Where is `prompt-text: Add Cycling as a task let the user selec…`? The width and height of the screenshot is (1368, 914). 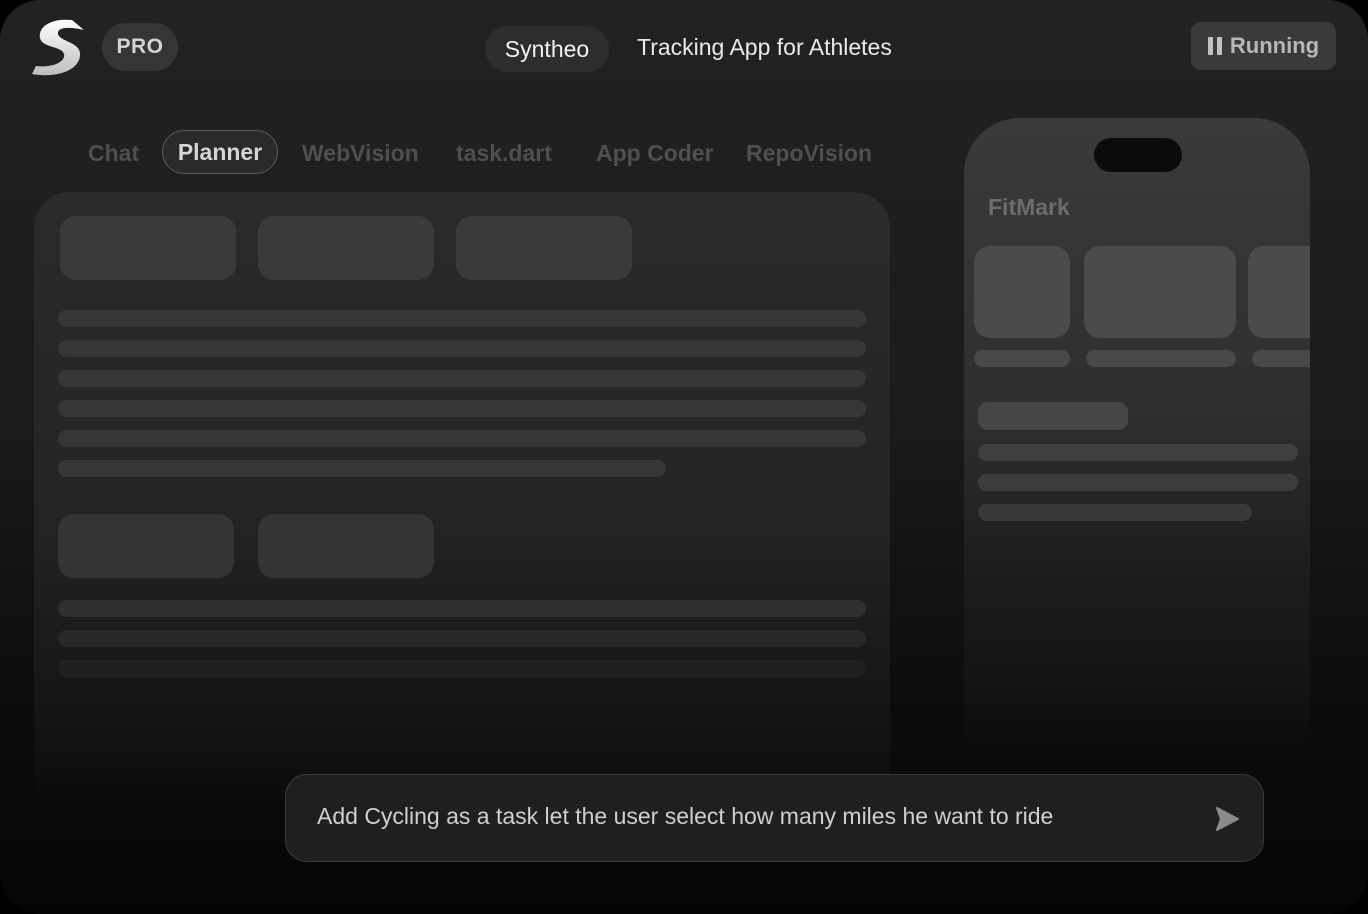
prompt-text: Add Cycling as a task let the user selec… is located at coordinates (685, 816).